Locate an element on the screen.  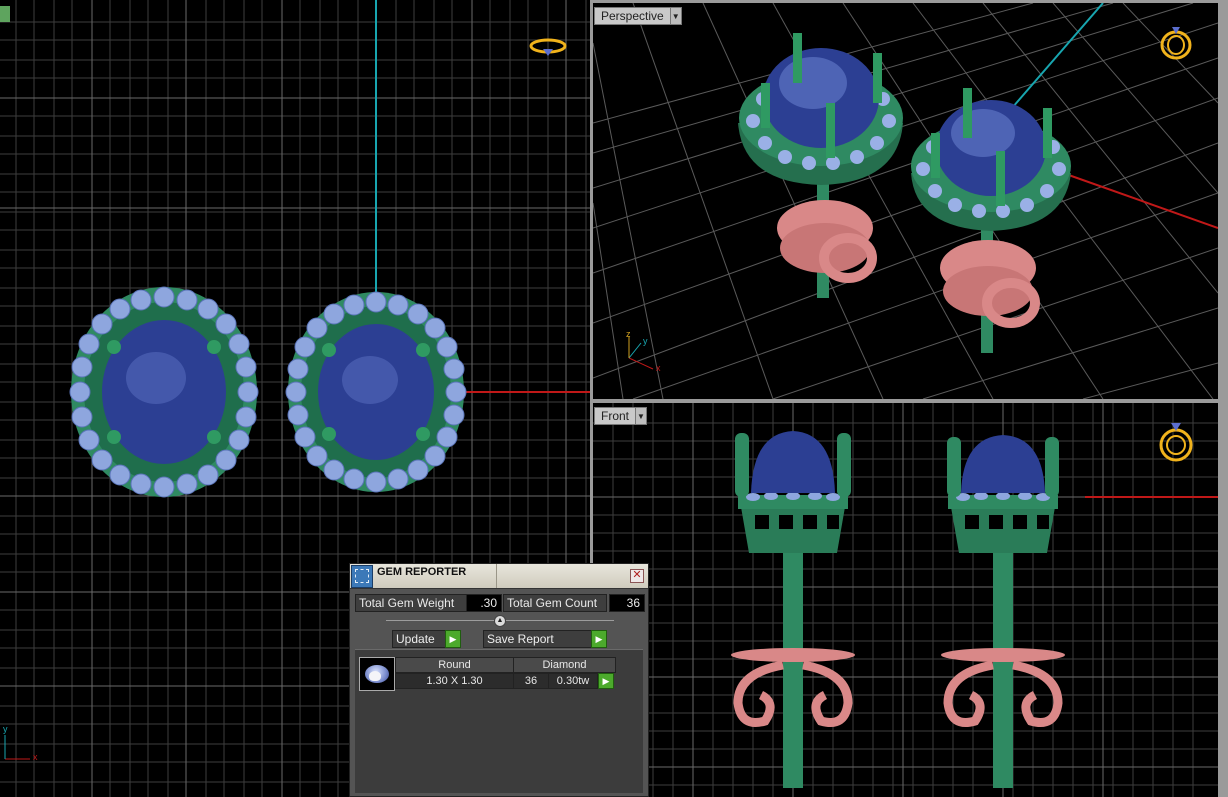
axis-z-label: z is located at coordinates (628, 334).